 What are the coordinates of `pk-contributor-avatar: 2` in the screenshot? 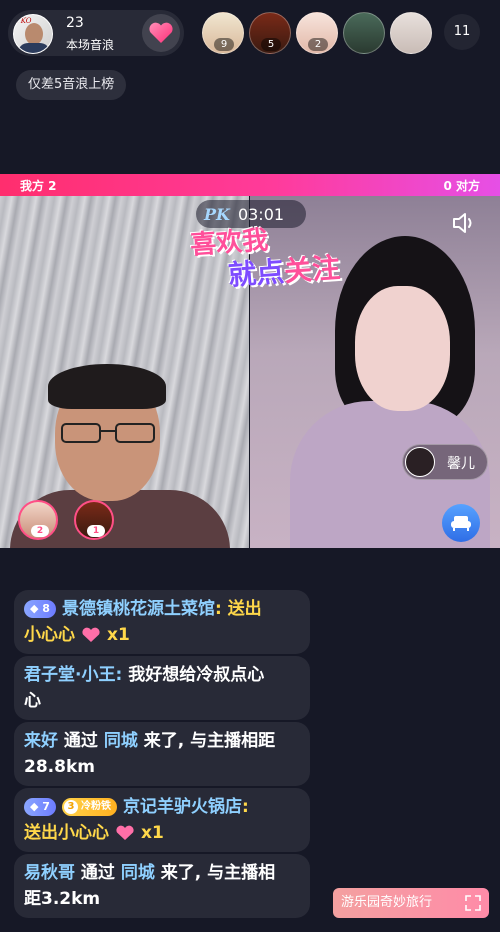 It's located at (38, 520).